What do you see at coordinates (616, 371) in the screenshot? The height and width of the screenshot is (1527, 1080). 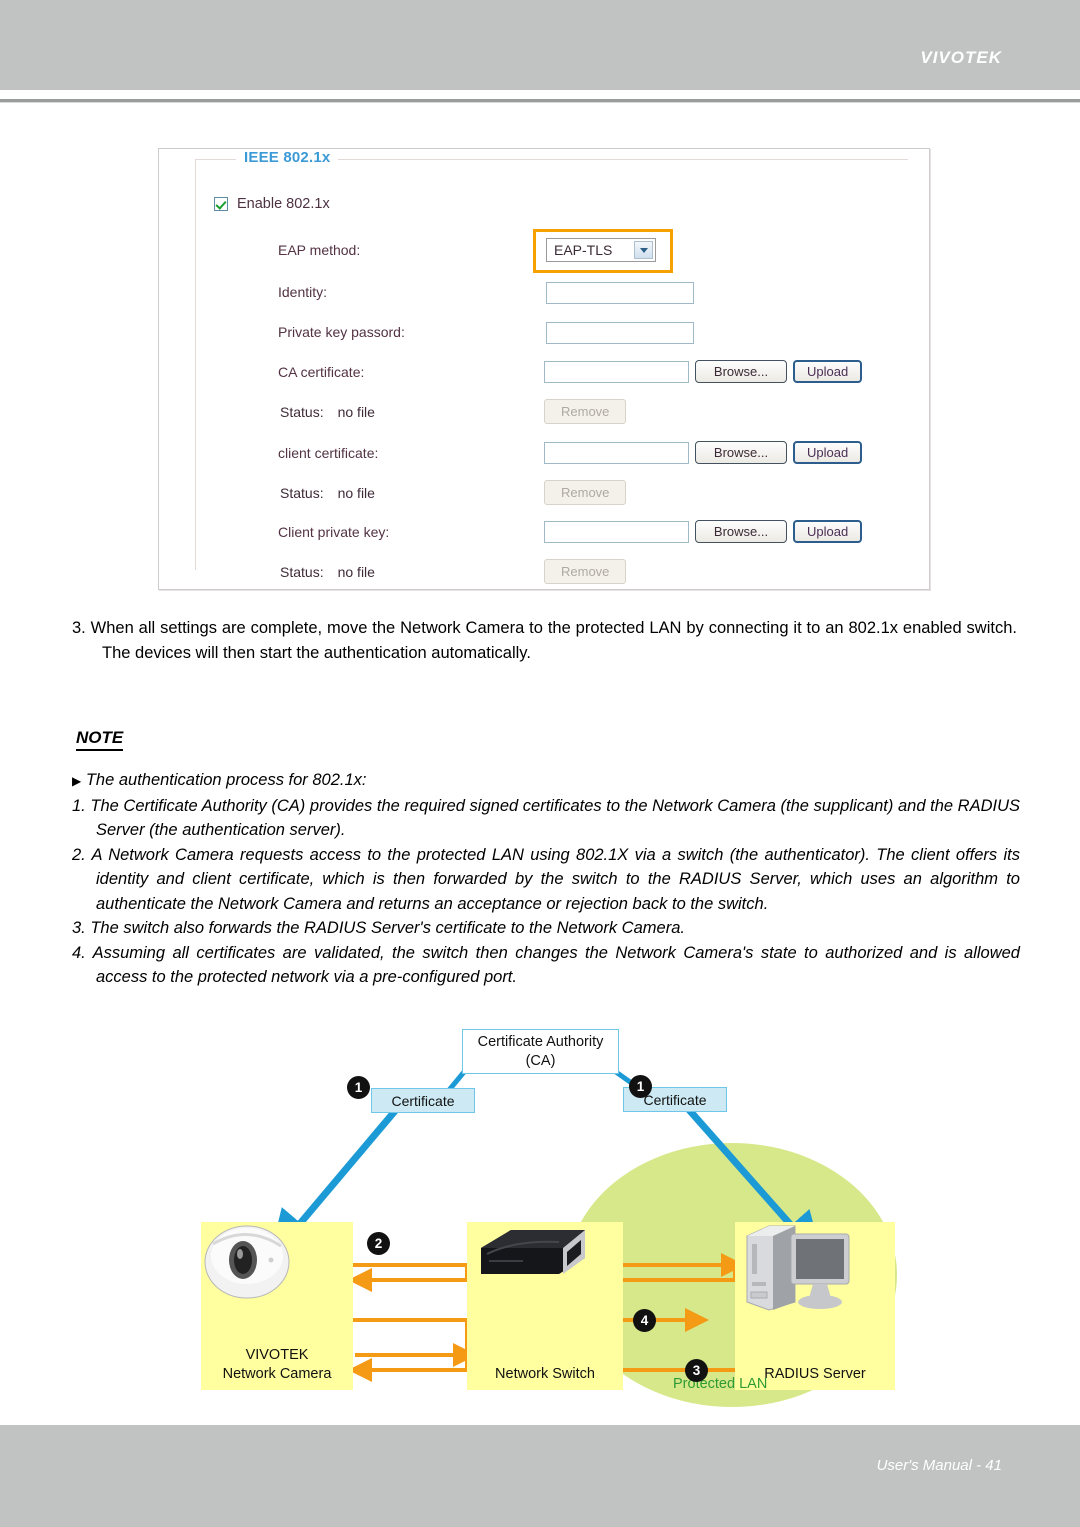 I see `ca-certificate-input` at bounding box center [616, 371].